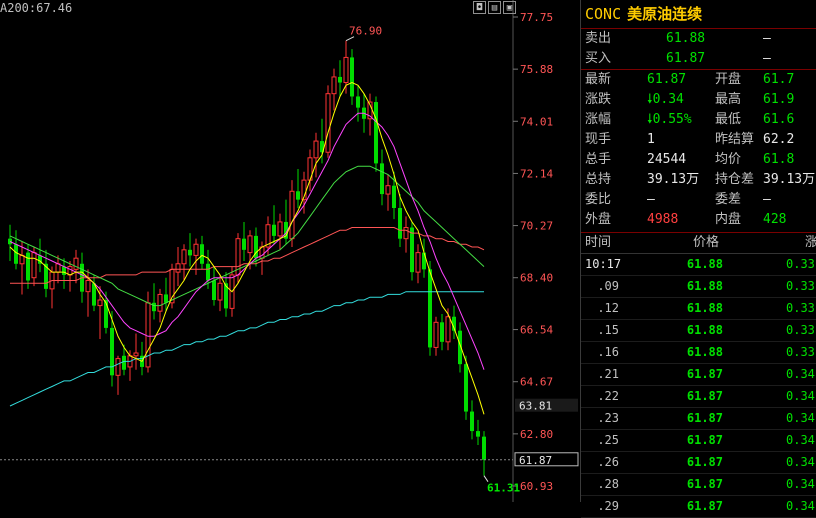 The image size is (816, 518). Describe the element at coordinates (665, 14) in the screenshot. I see `instrument-name: 美原油连续` at that location.